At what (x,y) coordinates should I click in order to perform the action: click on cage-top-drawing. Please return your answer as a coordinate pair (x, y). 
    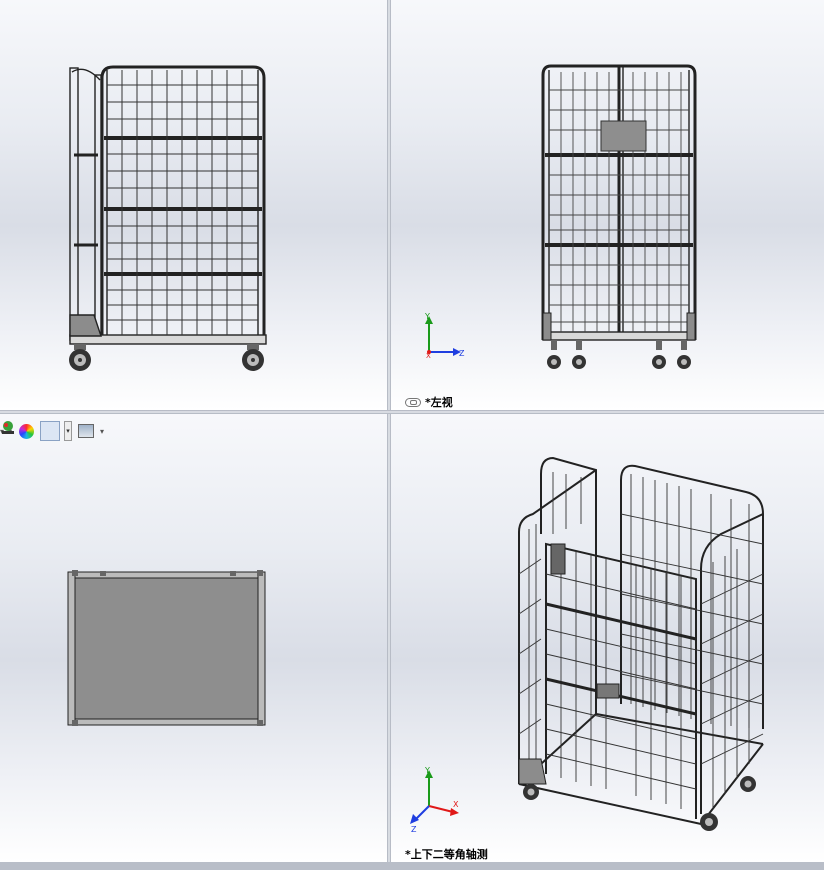
    Looking at the image, I should click on (166, 648).